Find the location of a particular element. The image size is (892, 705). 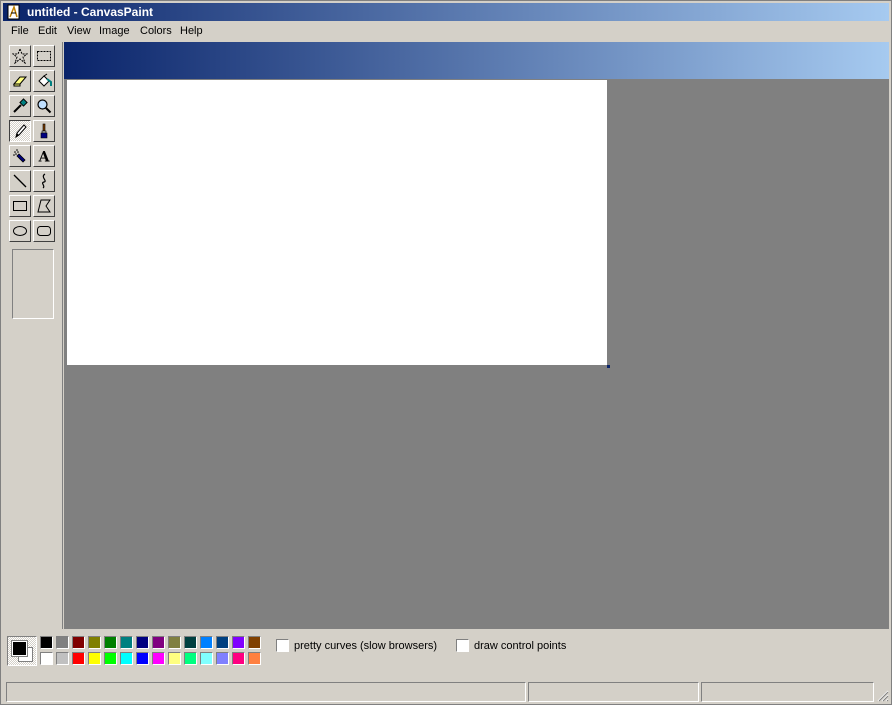

status-message is located at coordinates (266, 692).